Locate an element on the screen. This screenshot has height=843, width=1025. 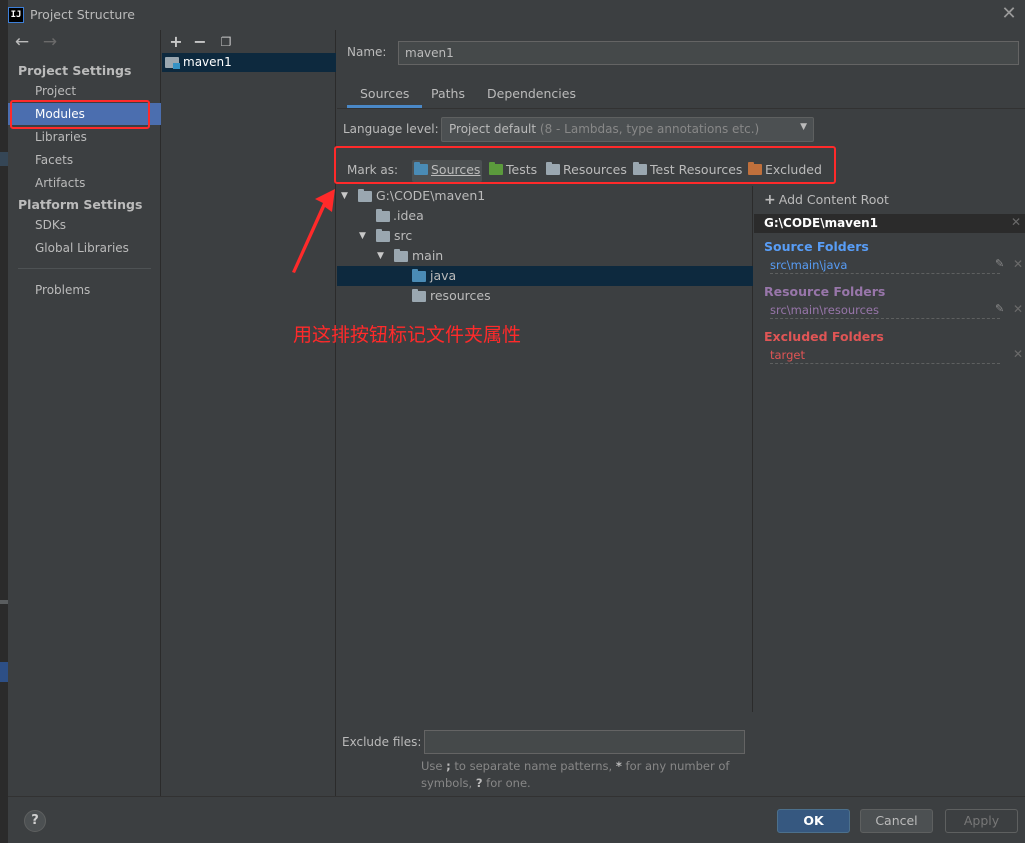
apply-button: Apply is located at coordinates (981, 821).